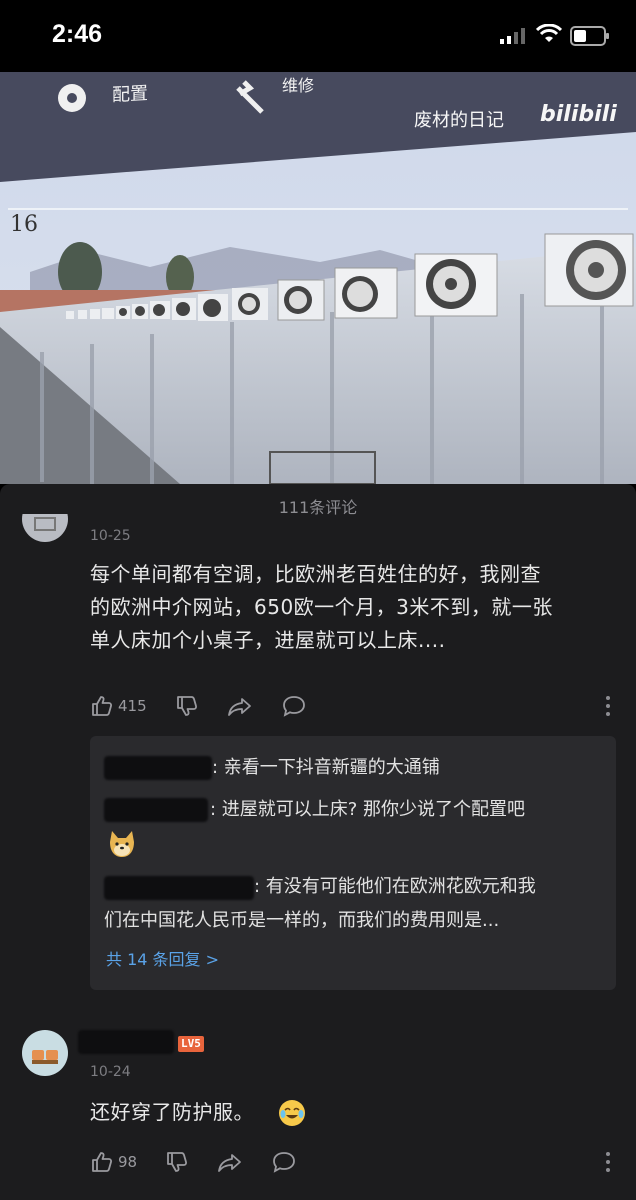  Describe the element at coordinates (514, 38) in the screenshot. I see `cellular-signal-icon` at that location.